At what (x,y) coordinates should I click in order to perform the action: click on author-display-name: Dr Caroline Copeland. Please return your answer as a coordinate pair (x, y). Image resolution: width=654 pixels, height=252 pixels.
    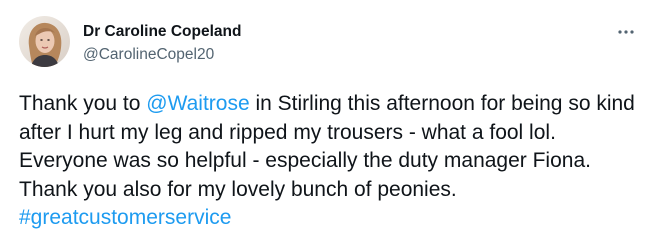
    Looking at the image, I should click on (162, 32).